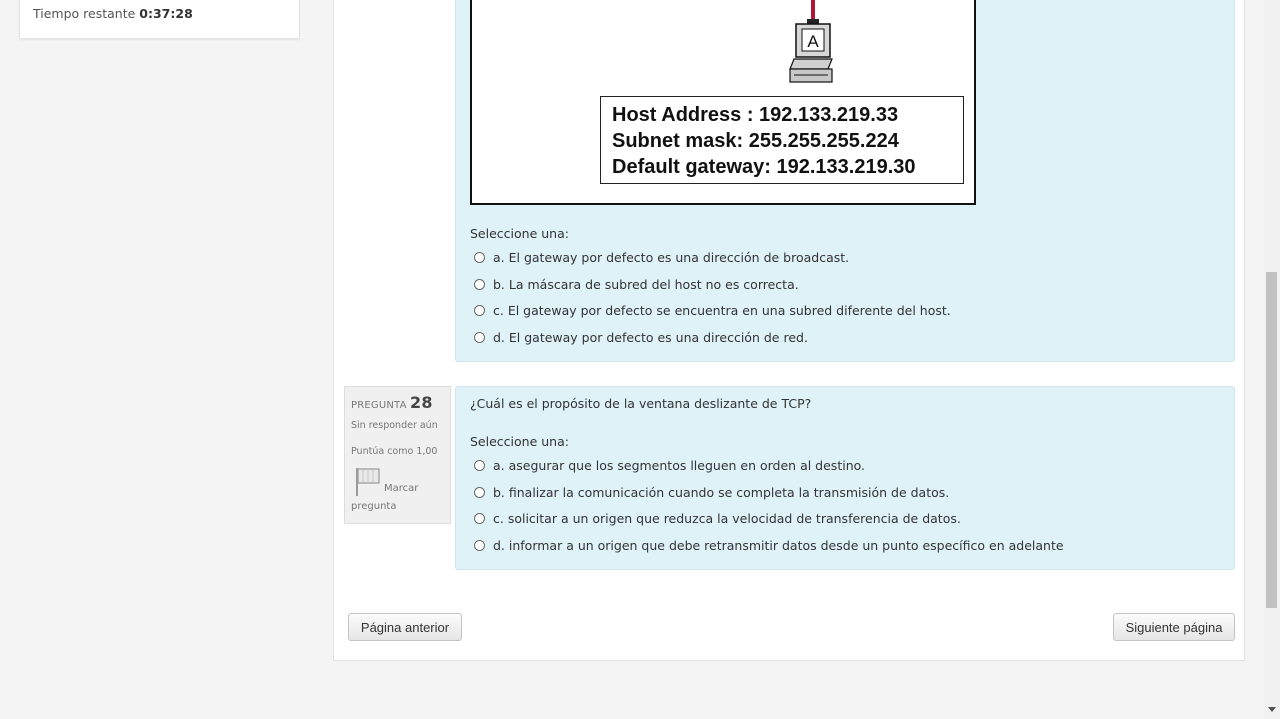 This screenshot has width=1280, height=719. What do you see at coordinates (405, 627) in the screenshot?
I see `previous-page-button: Página anterior` at bounding box center [405, 627].